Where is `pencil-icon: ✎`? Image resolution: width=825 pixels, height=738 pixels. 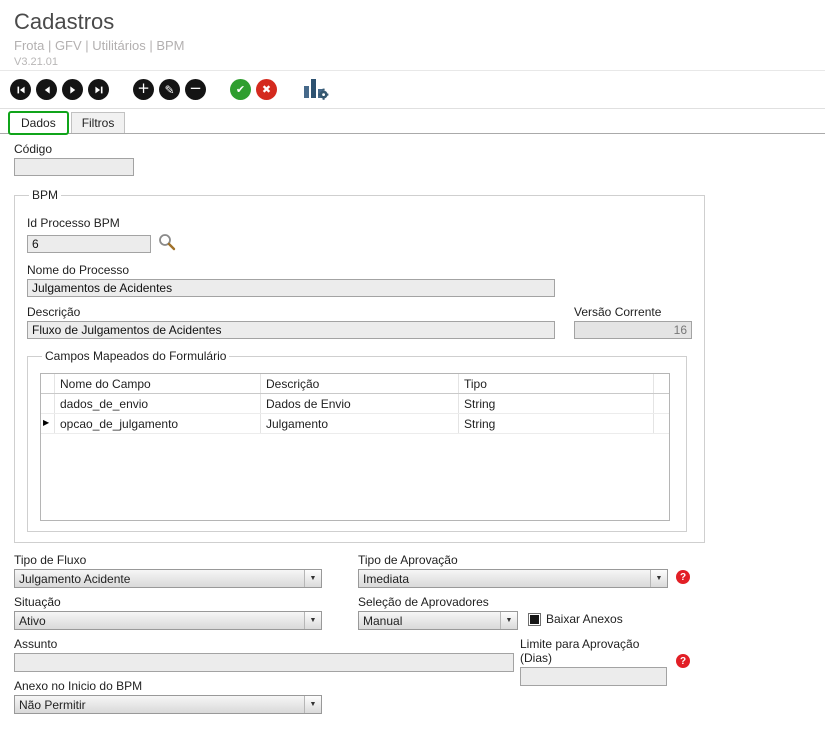 pencil-icon: ✎ is located at coordinates (169, 89).